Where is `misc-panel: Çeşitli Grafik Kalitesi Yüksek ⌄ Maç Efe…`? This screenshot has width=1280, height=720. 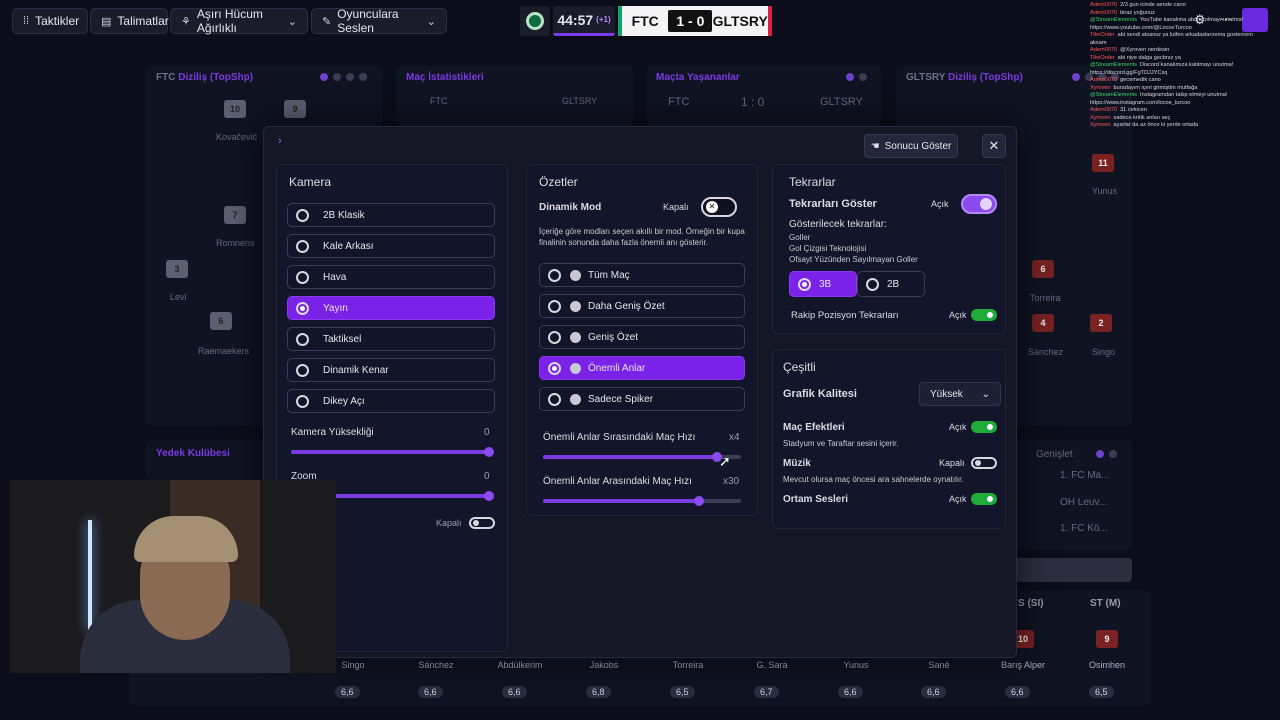 misc-panel: Çeşitli Grafik Kalitesi Yüksek ⌄ Maç Efe… is located at coordinates (889, 439).